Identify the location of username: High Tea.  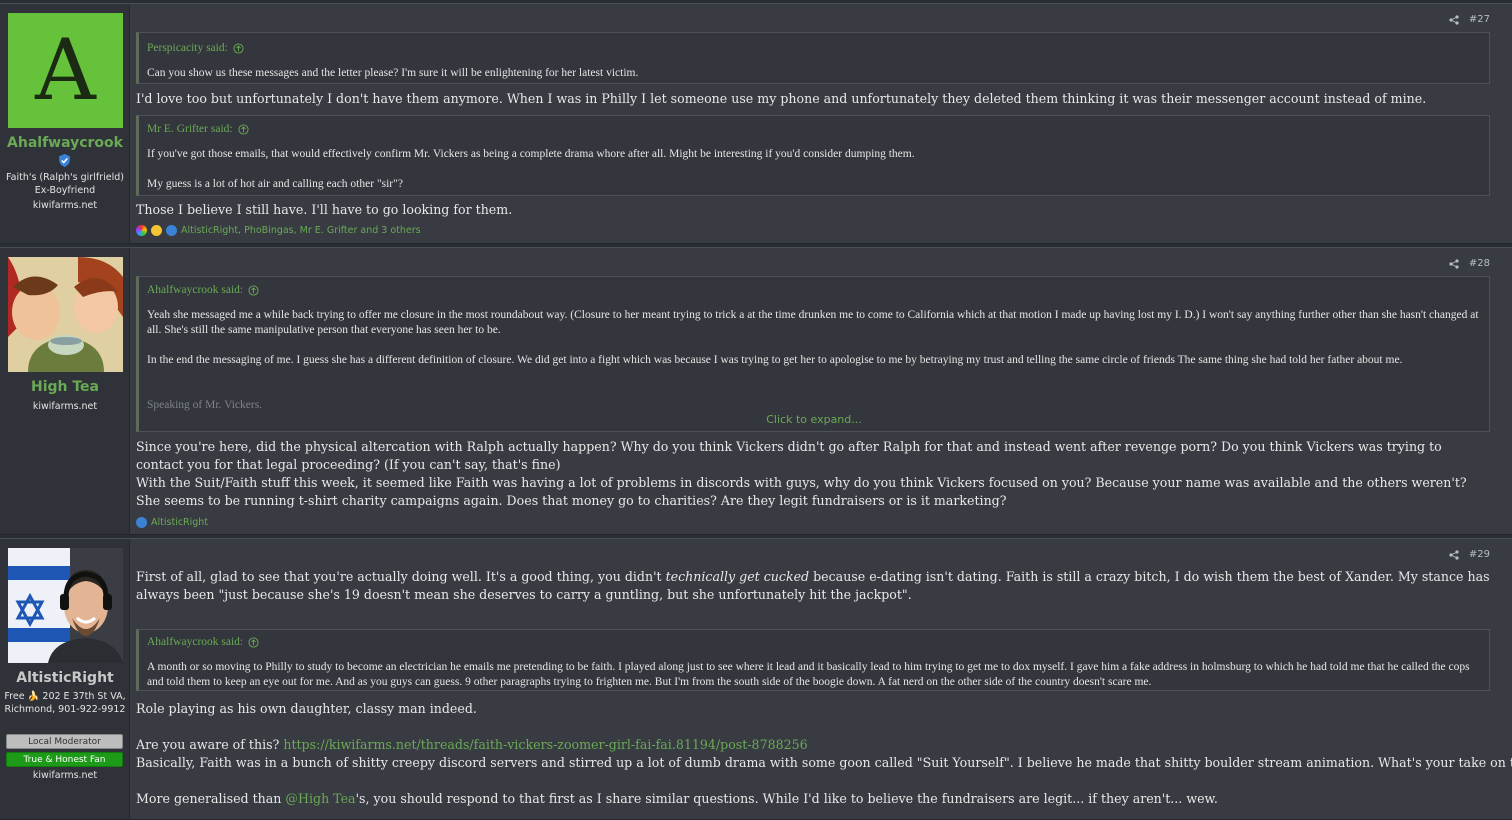
(65, 387).